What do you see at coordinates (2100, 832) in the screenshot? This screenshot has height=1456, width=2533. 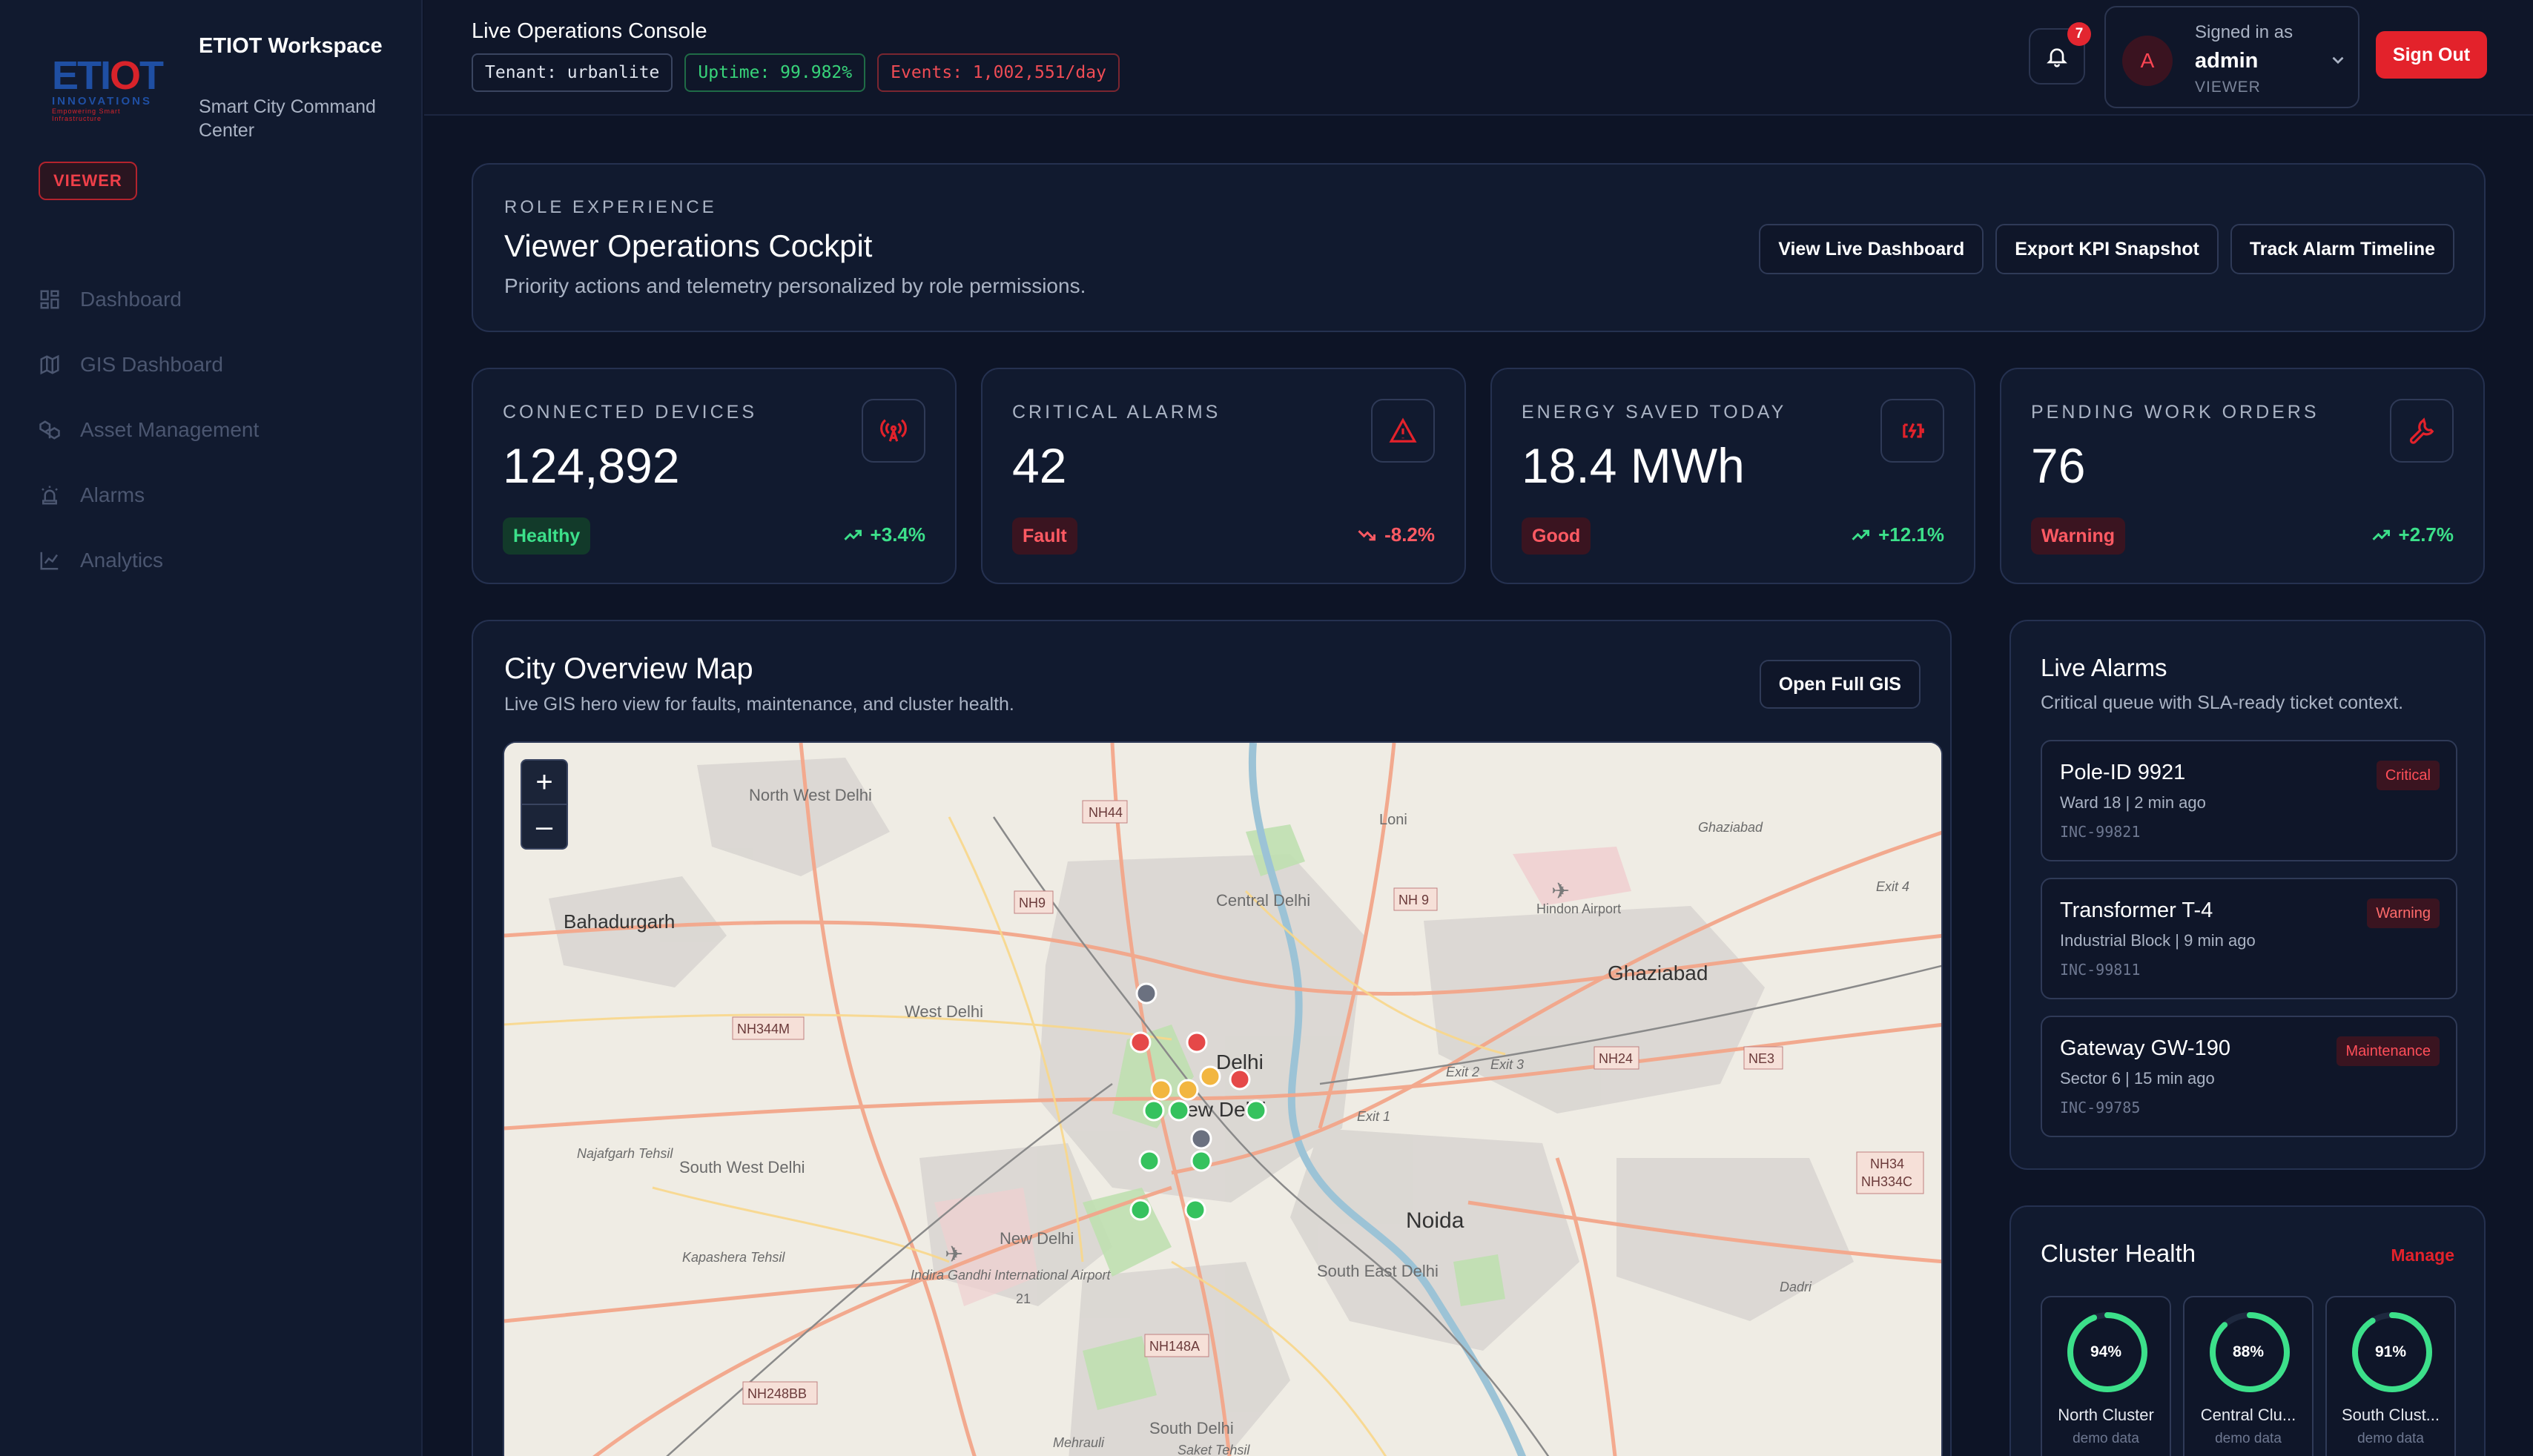 I see `alarm-ticket-id: INC-99821` at bounding box center [2100, 832].